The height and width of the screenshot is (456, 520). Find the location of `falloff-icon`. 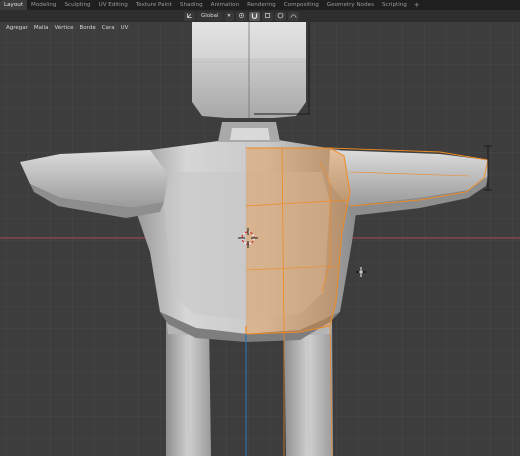

falloff-icon is located at coordinates (293, 16).